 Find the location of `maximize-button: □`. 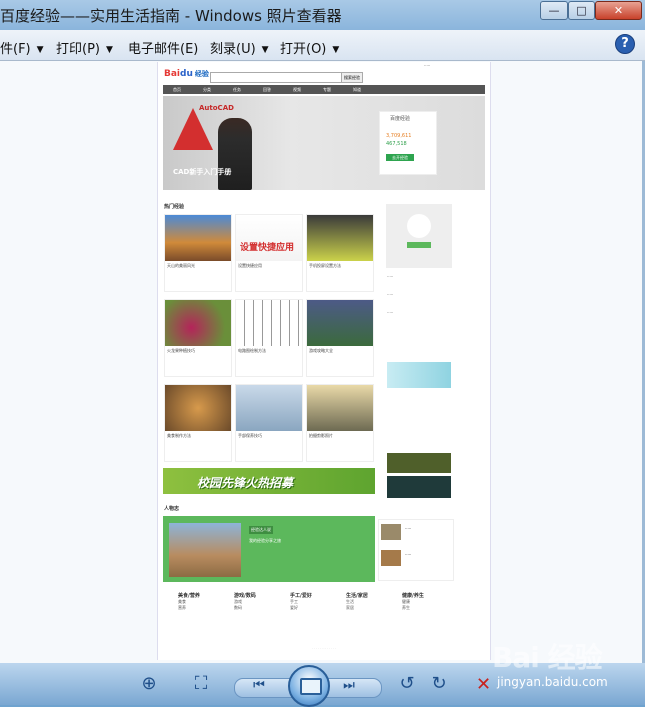

maximize-button: □ is located at coordinates (581, 10).